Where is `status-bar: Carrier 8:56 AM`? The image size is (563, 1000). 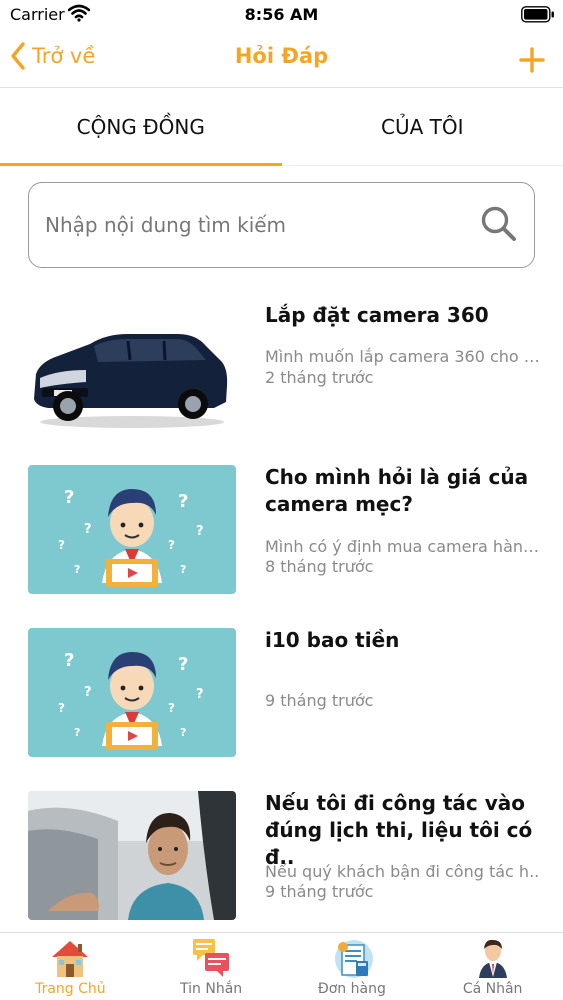 status-bar: Carrier 8:56 AM is located at coordinates (281, 15).